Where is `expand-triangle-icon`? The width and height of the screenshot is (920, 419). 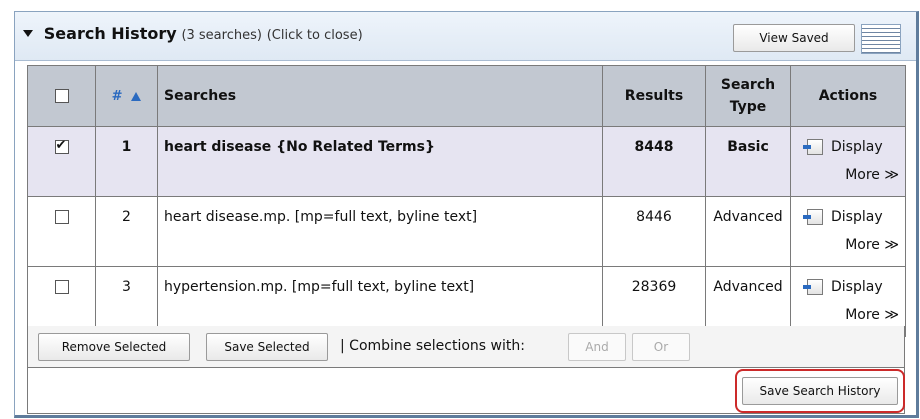
expand-triangle-icon is located at coordinates (28, 33).